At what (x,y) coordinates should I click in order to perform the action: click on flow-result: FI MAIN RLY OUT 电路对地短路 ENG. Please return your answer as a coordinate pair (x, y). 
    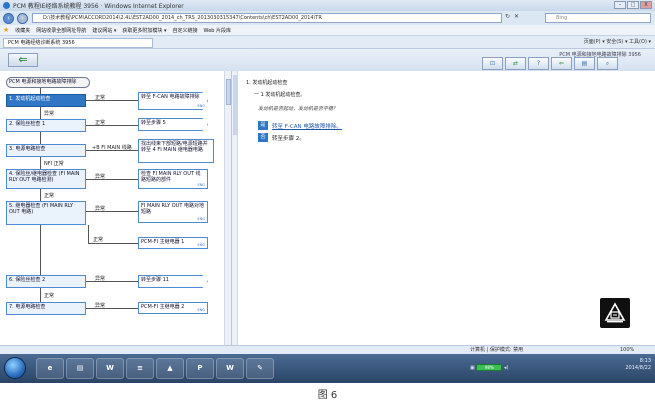
    Looking at the image, I should click on (173, 212).